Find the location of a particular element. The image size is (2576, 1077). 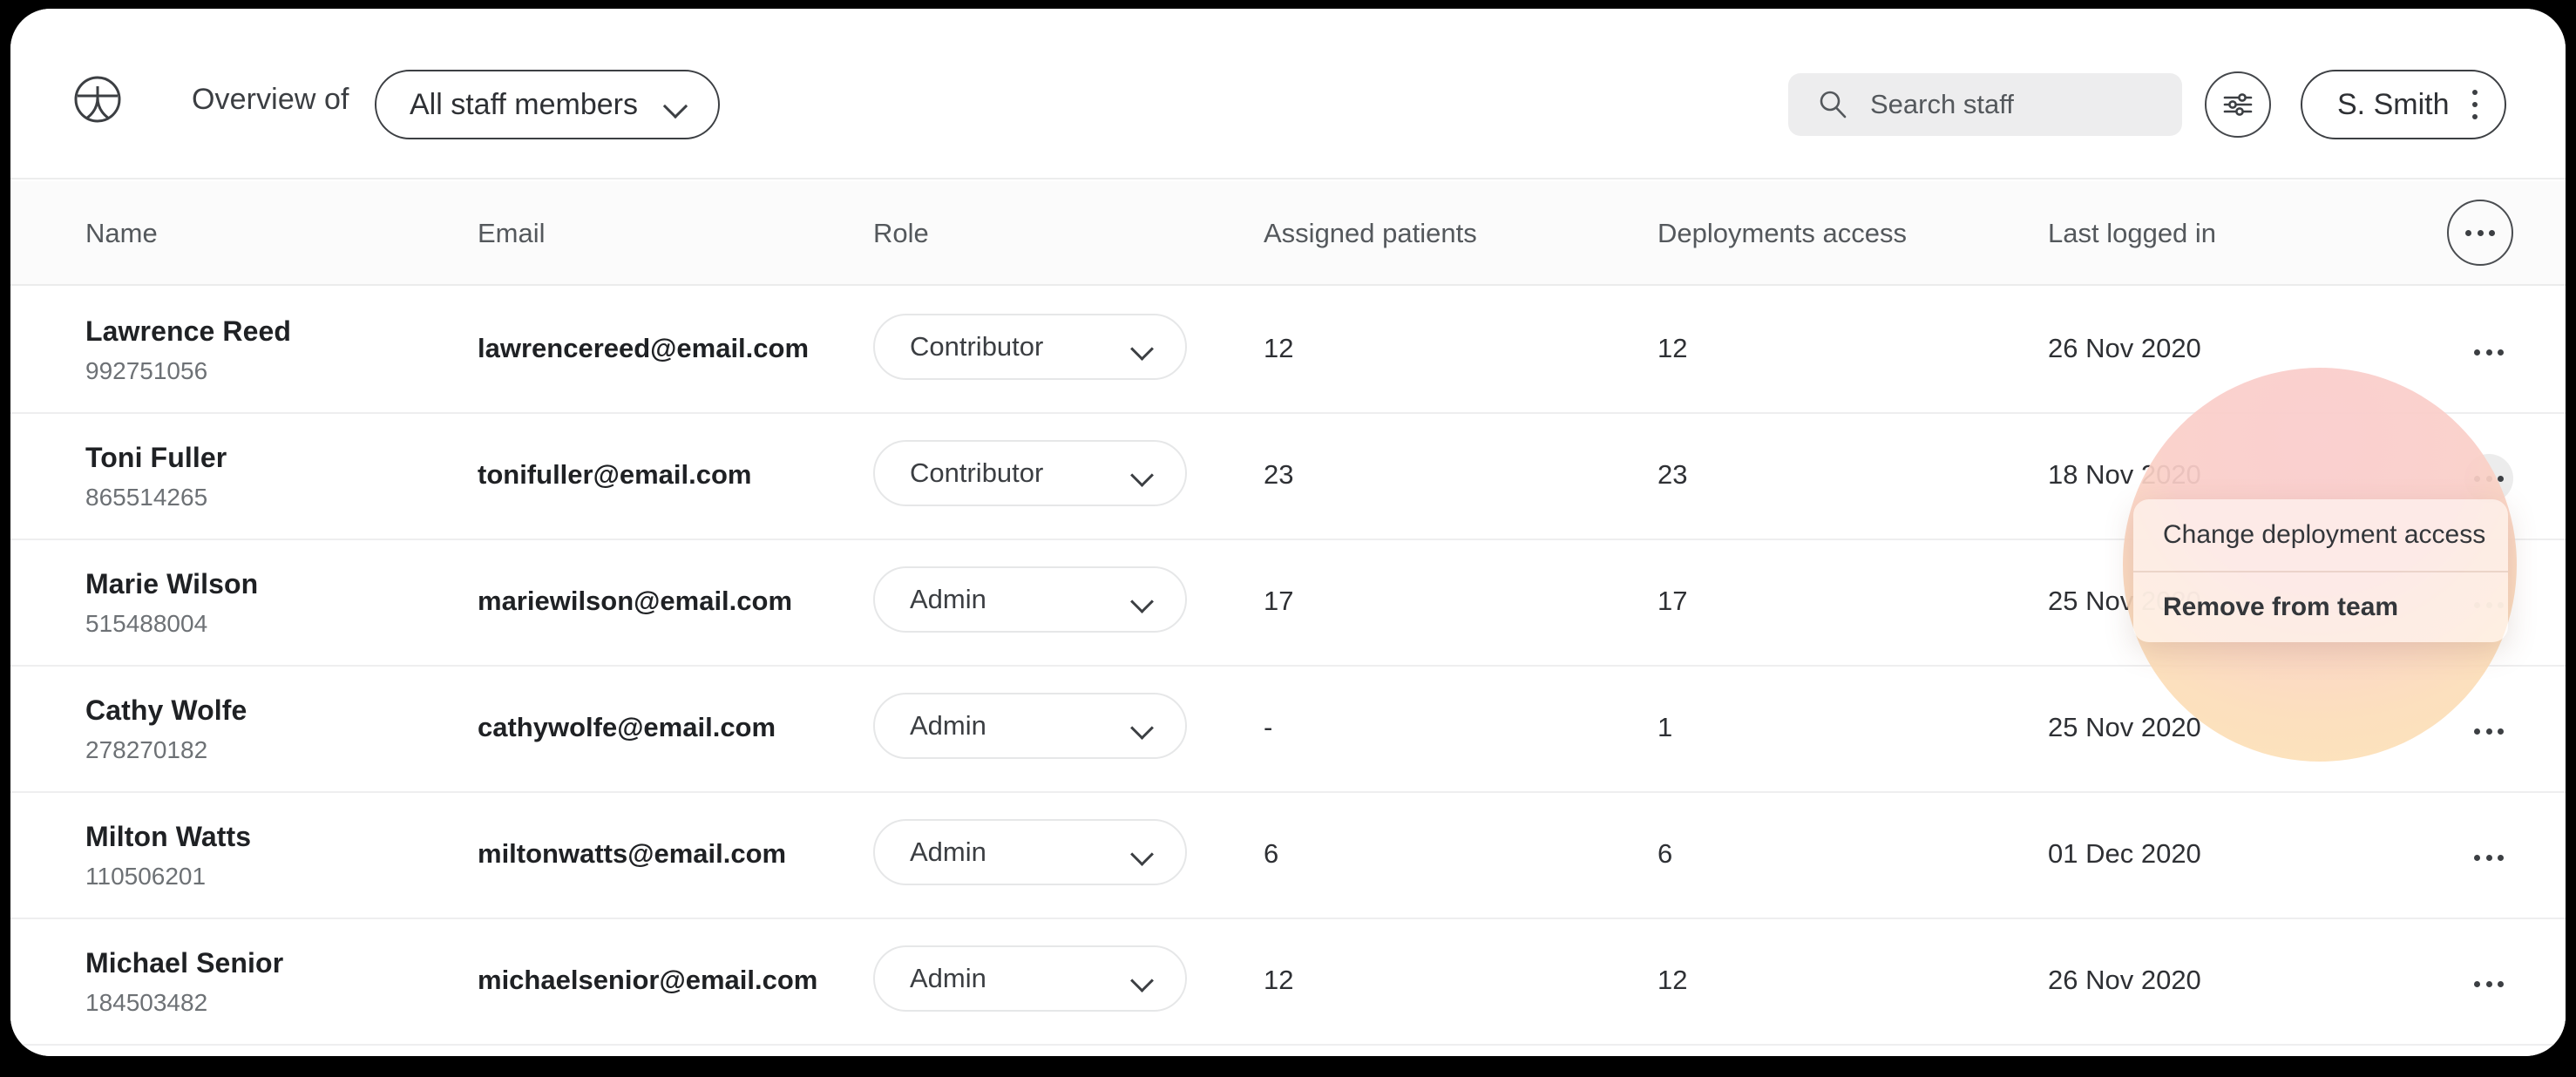

cell-name: Milton Watts 110506201 is located at coordinates (168, 856).